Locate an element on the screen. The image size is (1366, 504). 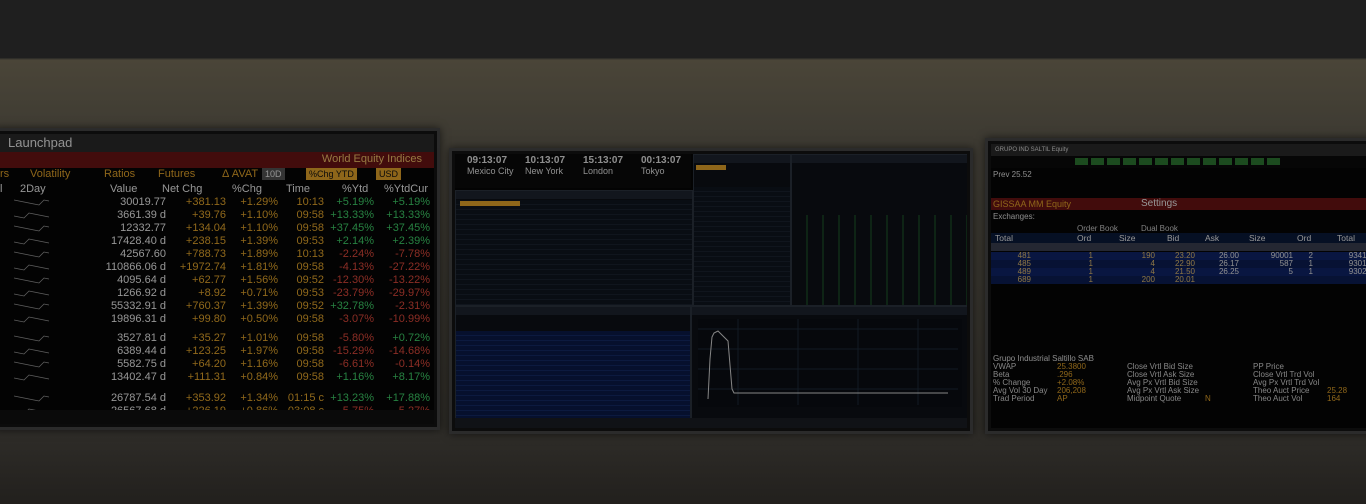
tab-ratios: Ratios is located at coordinates (119, 174).